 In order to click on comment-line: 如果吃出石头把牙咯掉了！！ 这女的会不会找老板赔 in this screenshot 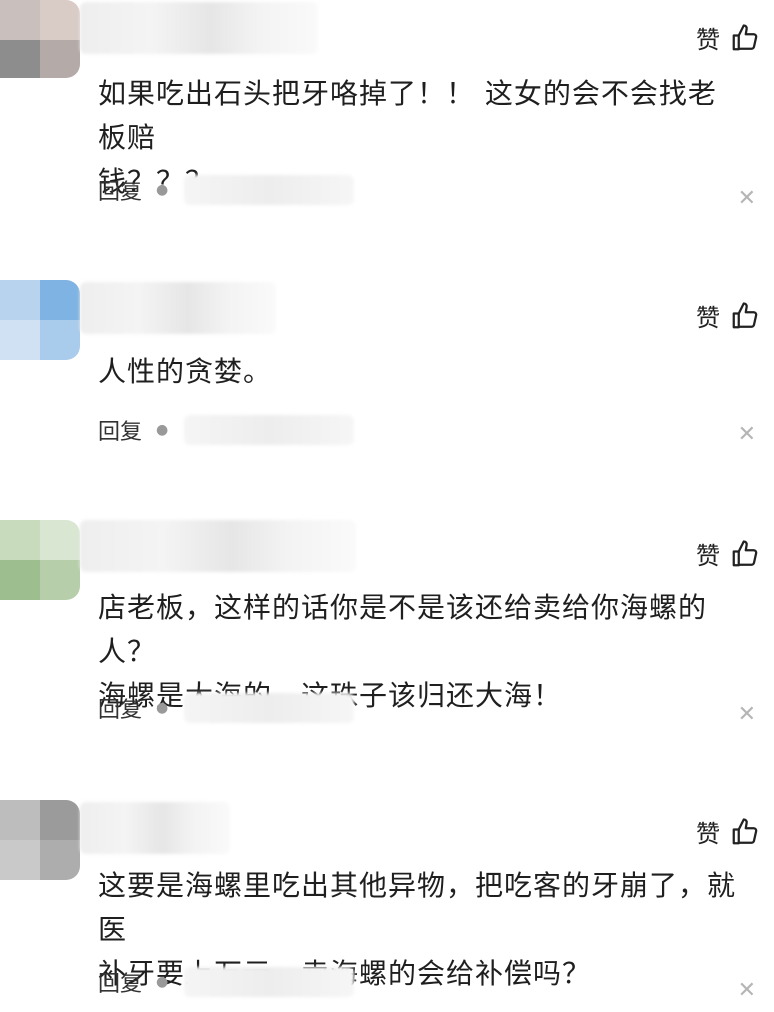, I will do `click(407, 115)`.